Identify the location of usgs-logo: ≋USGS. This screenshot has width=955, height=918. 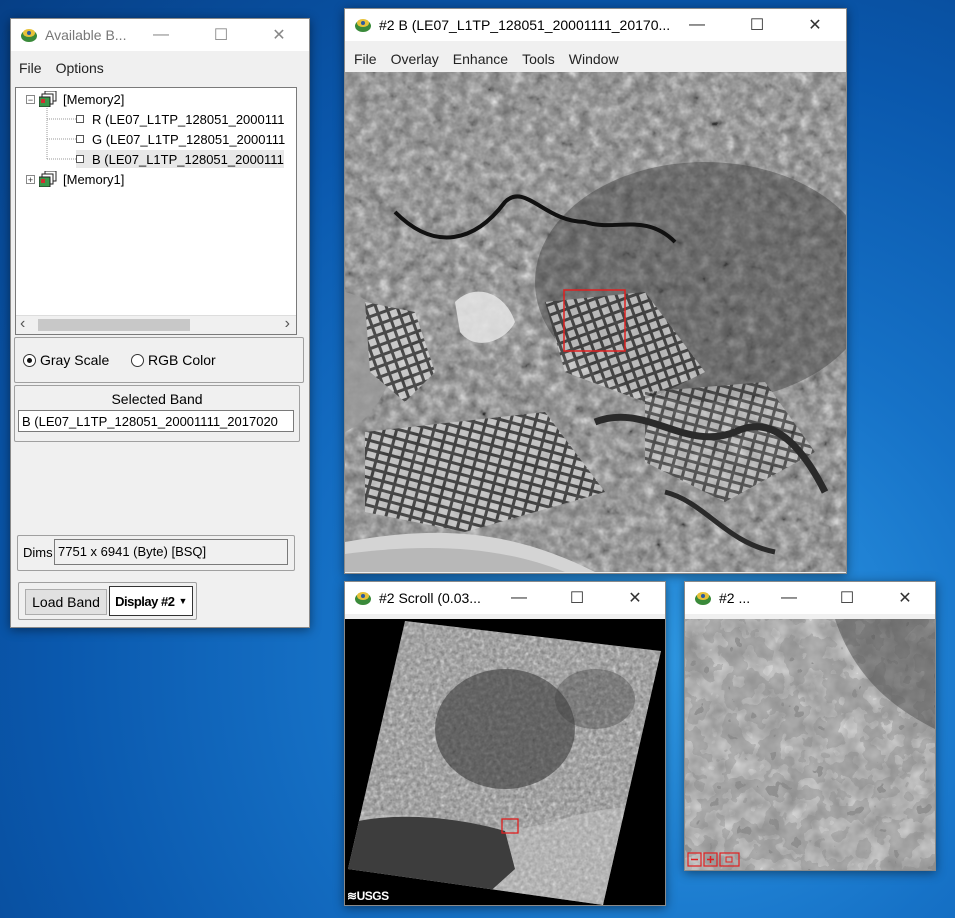
(368, 896).